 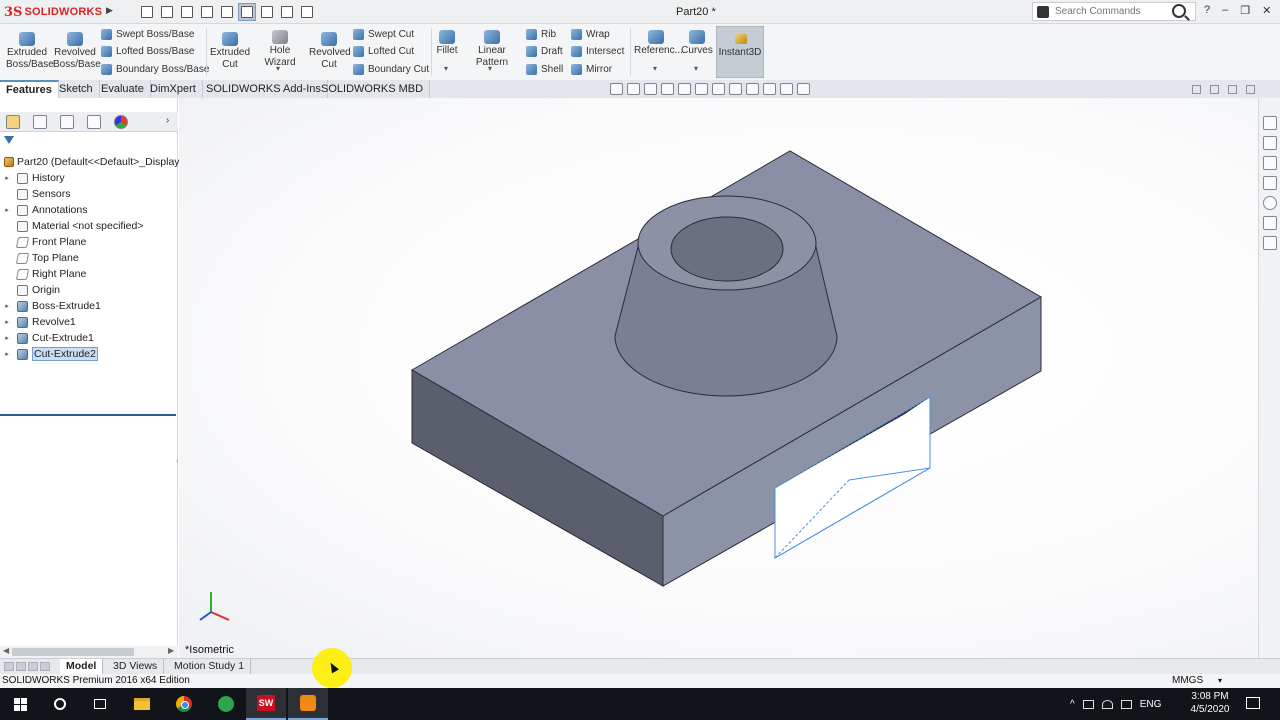 What do you see at coordinates (32, 178) in the screenshot?
I see `tree-item: ▸ History` at bounding box center [32, 178].